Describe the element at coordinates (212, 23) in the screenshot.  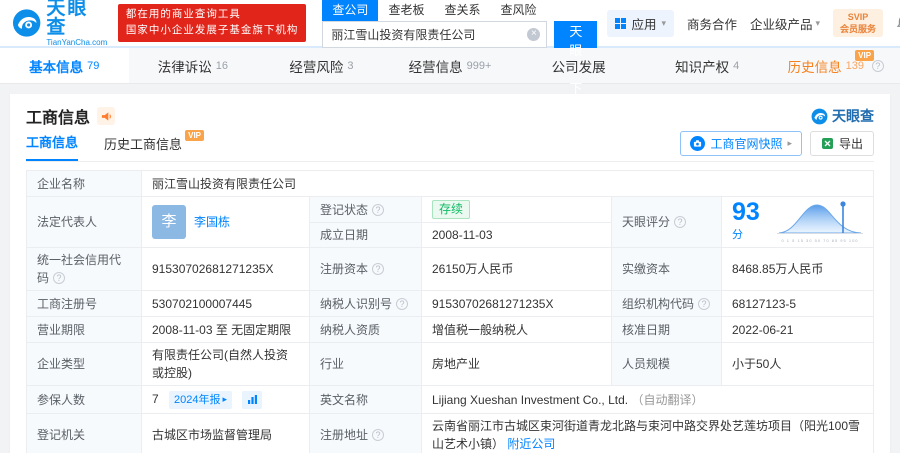
I see `promo-banner: 都在用的商业查询工具 国家中小企业发展子基金旗下机构` at that location.